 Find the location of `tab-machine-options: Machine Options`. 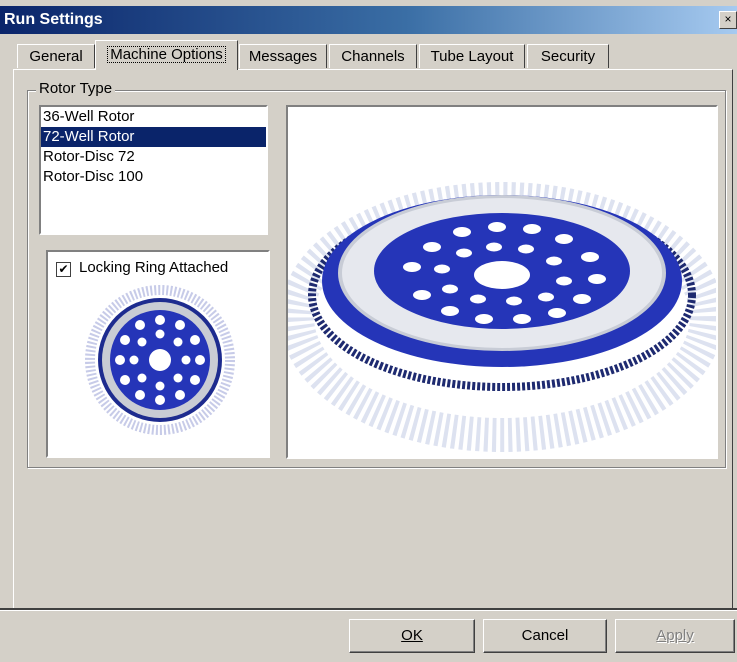

tab-machine-options: Machine Options is located at coordinates (166, 55).